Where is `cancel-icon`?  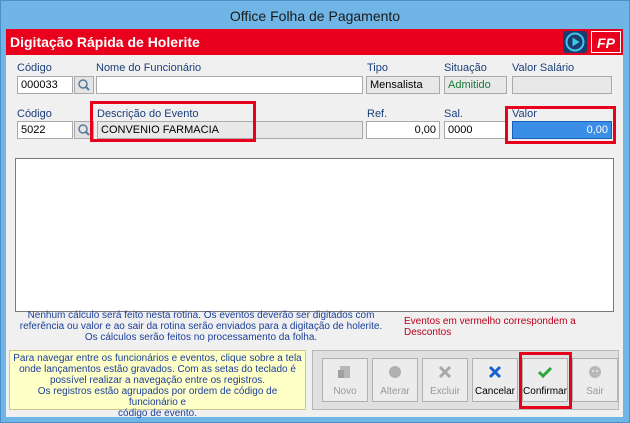
cancel-icon is located at coordinates (495, 372).